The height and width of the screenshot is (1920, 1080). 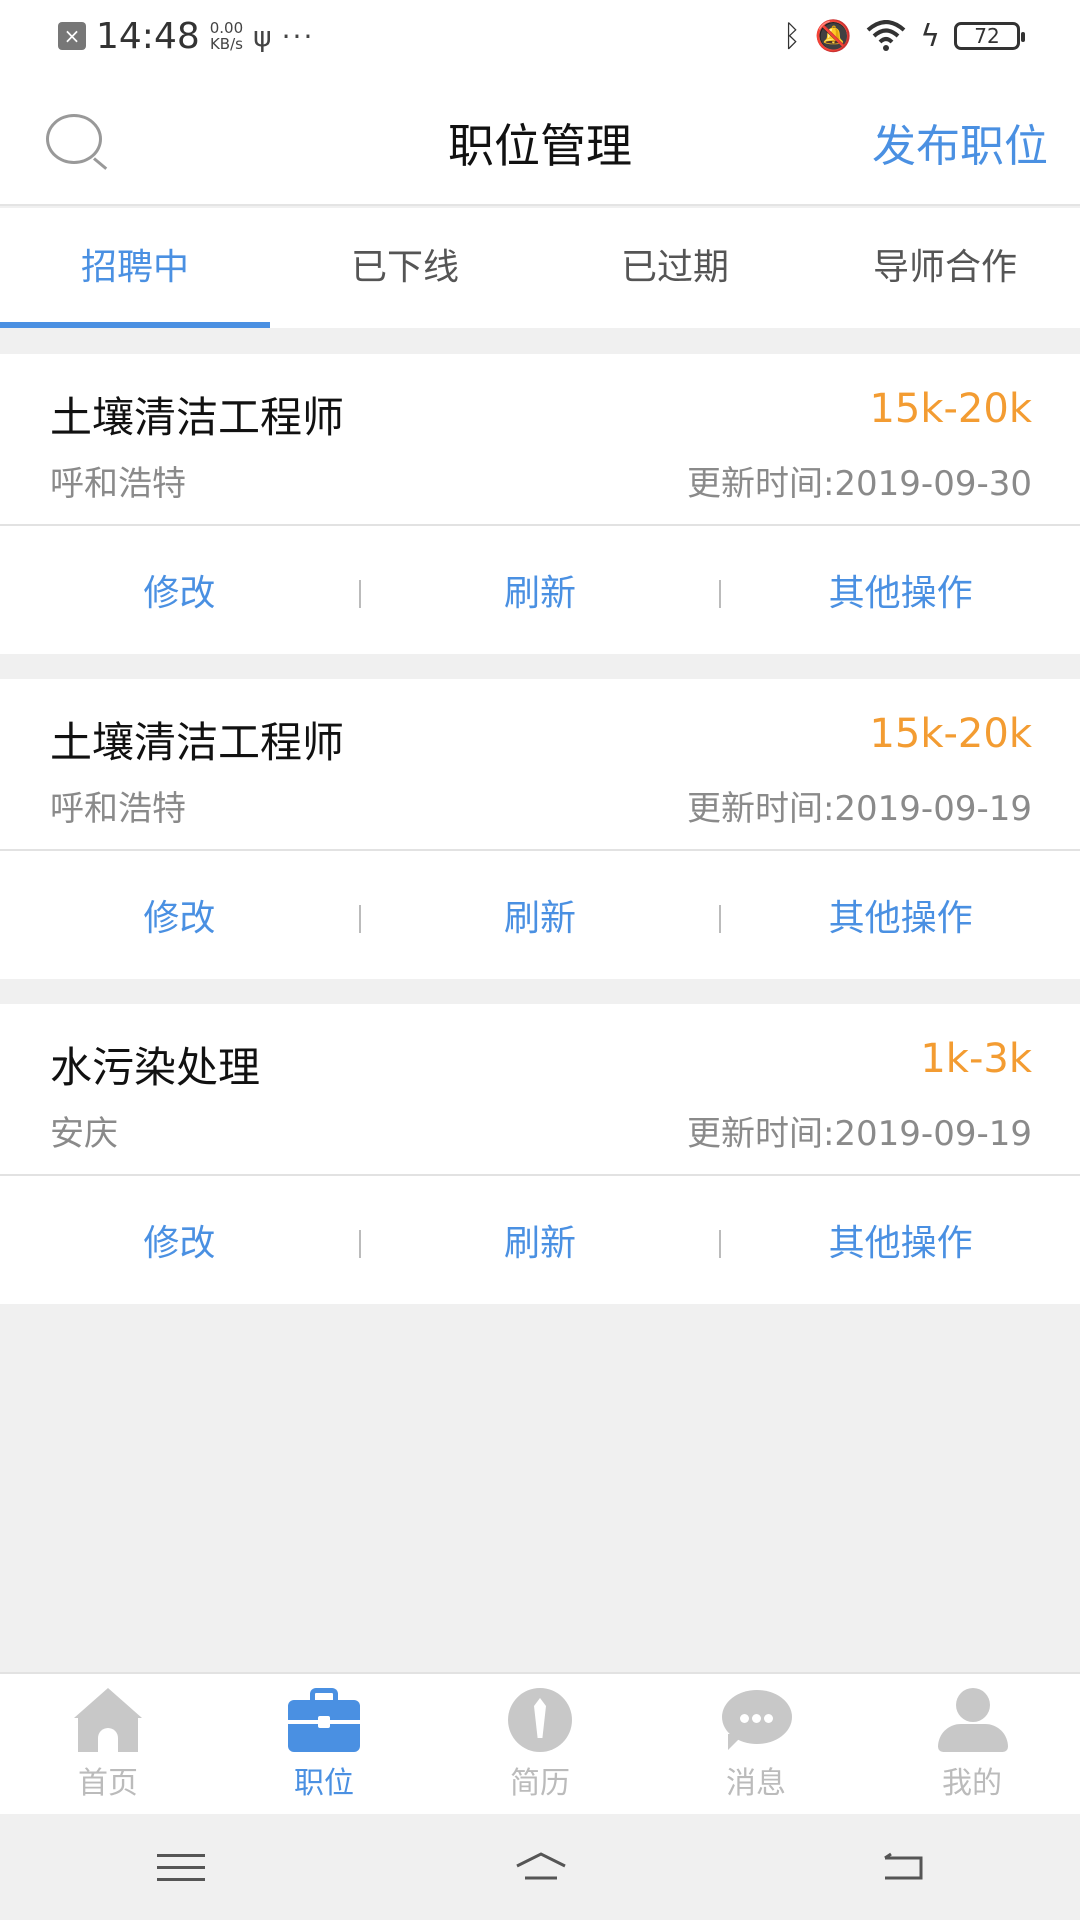 What do you see at coordinates (72, 36) in the screenshot?
I see `notification-close-icon: ×` at bounding box center [72, 36].